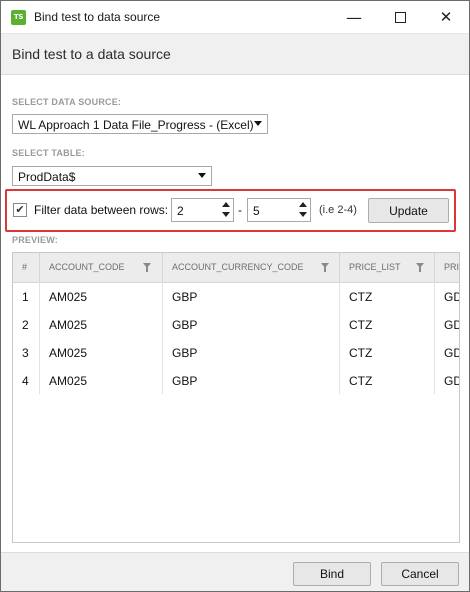 This screenshot has height=592, width=470. Describe the element at coordinates (35, 240) in the screenshot. I see `preview-label: PREVIEW:` at that location.